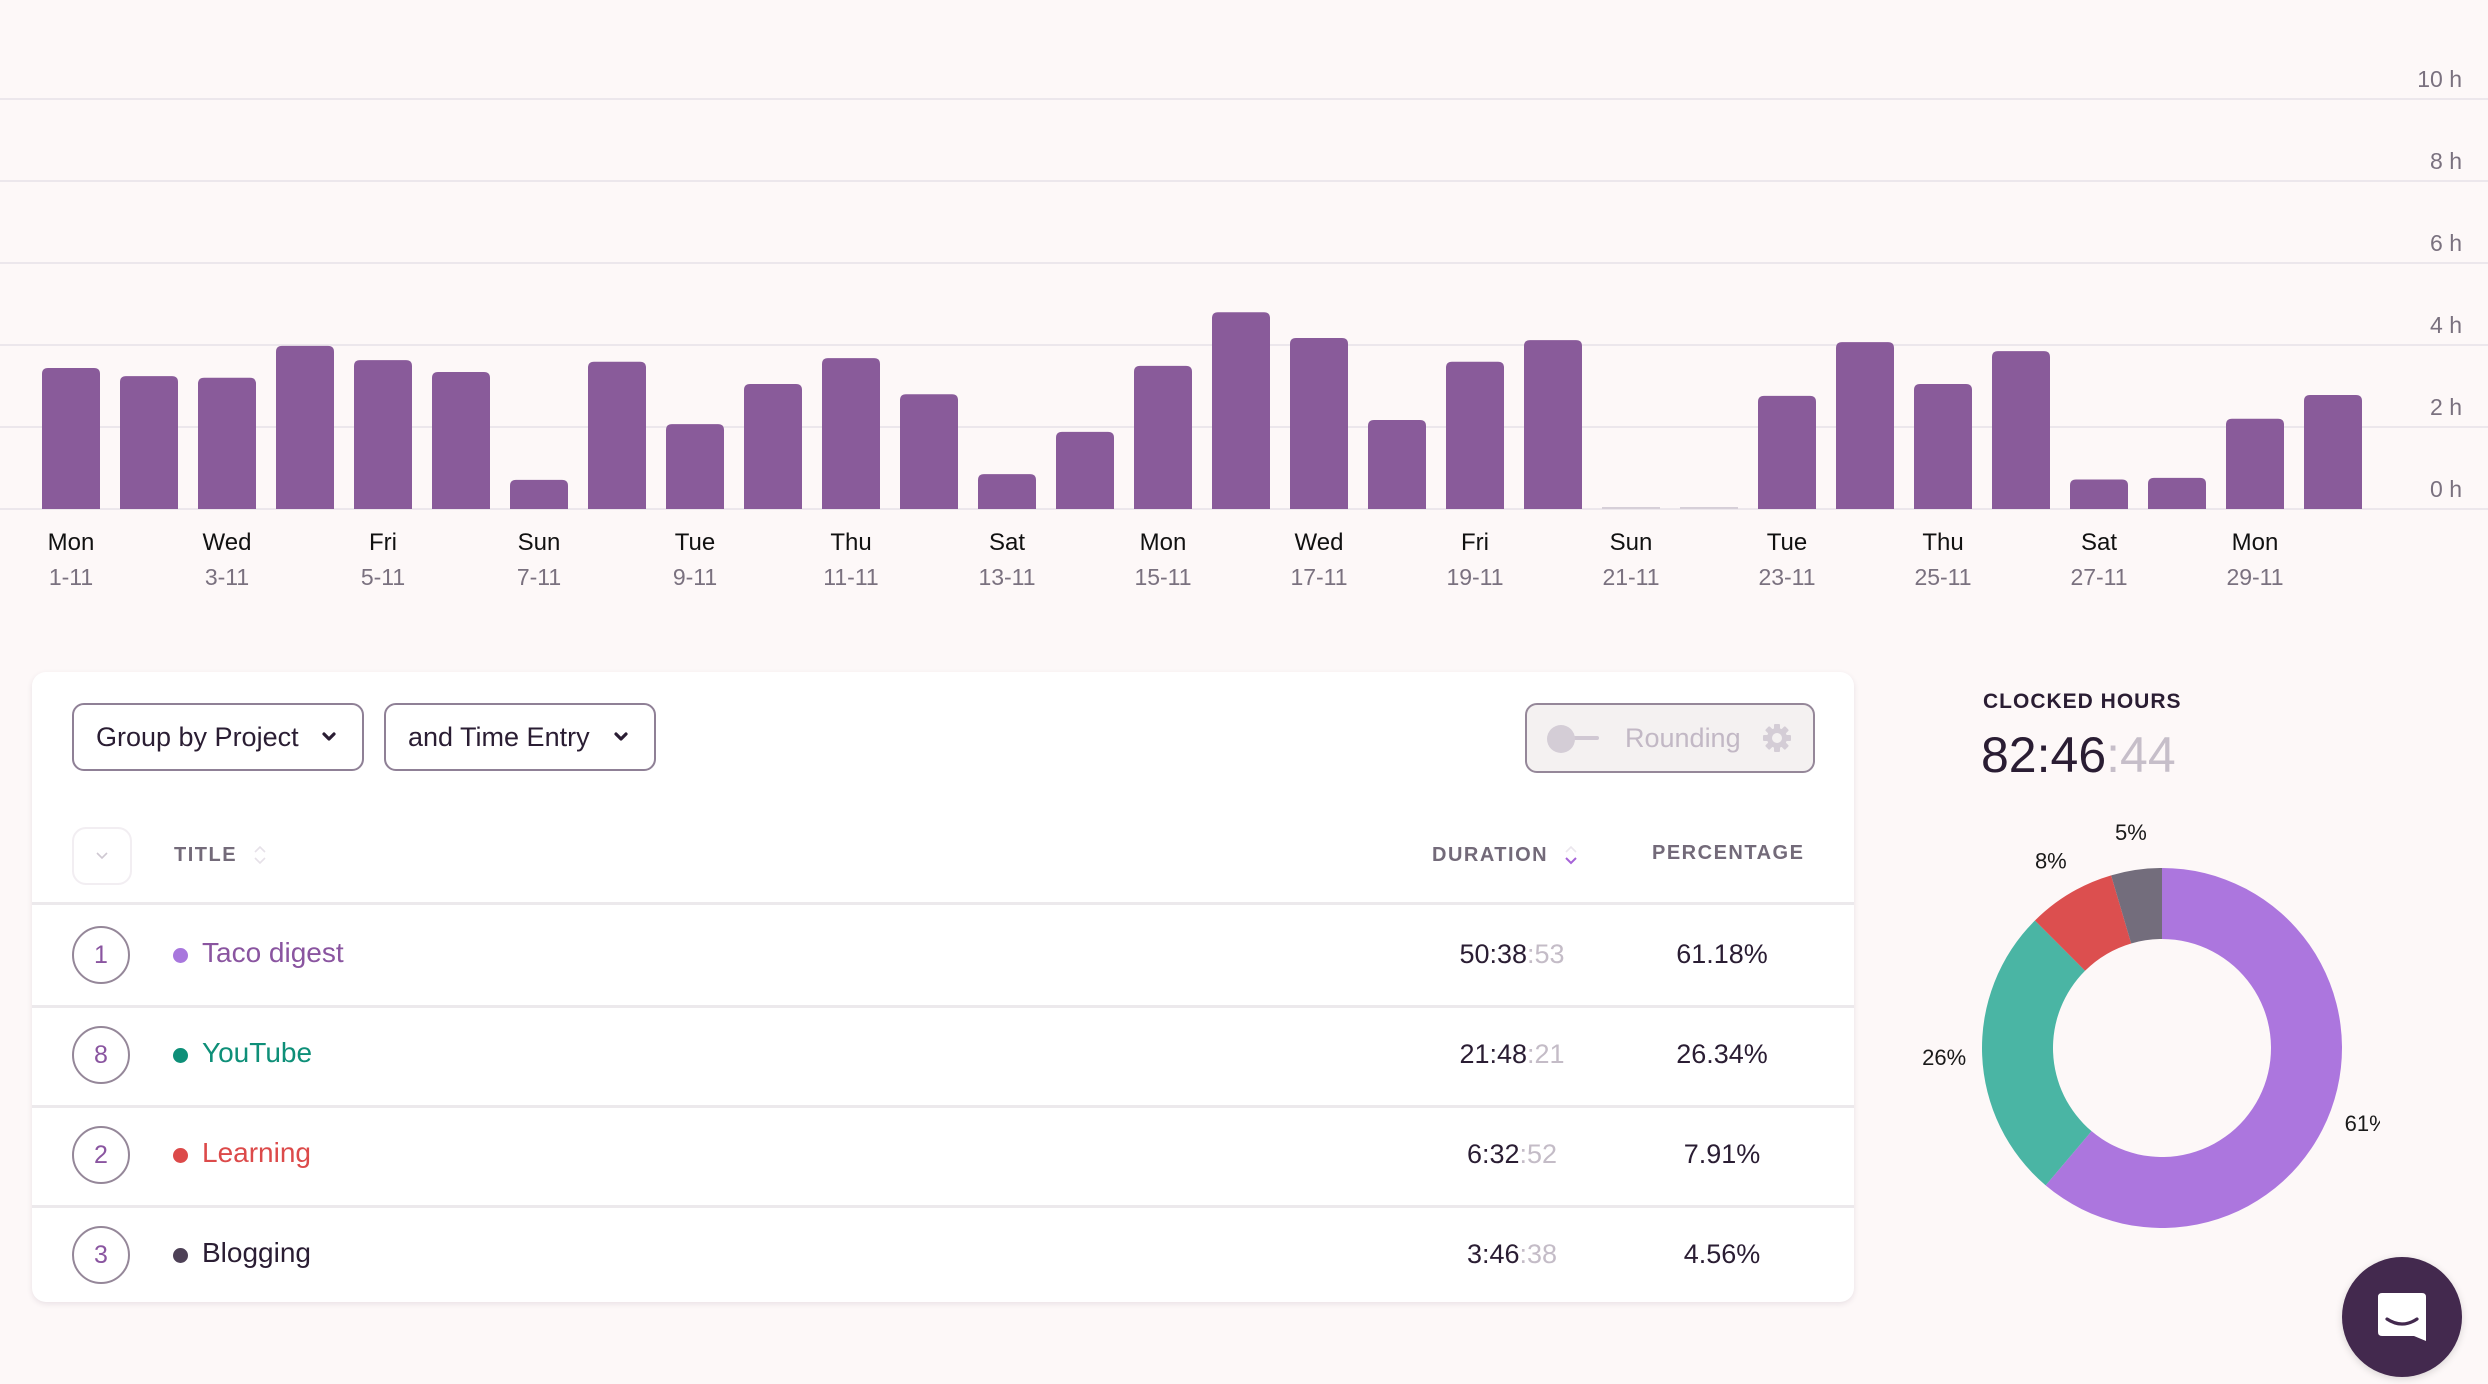  I want to click on chat-bubble-smile-icon, so click(2402, 1317).